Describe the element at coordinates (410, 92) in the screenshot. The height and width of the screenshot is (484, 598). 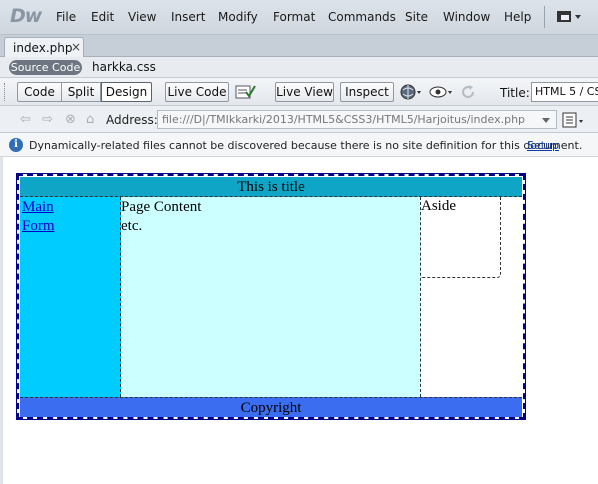
I see `globe-preview-icon` at that location.